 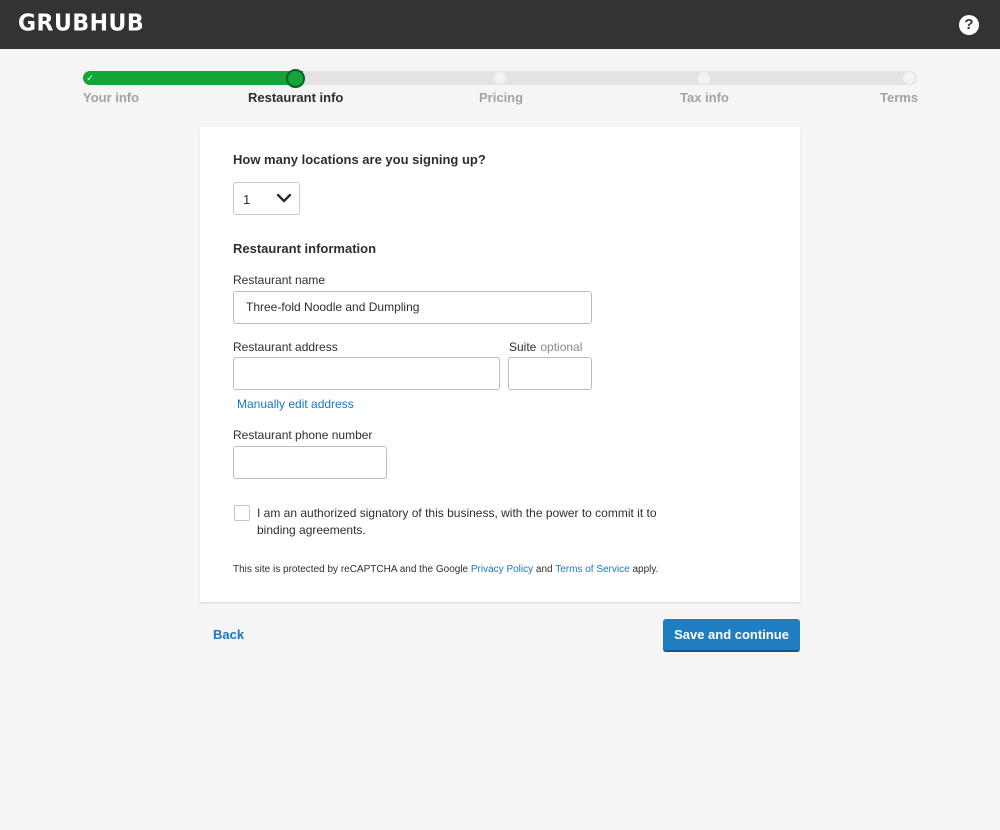 What do you see at coordinates (500, 78) in the screenshot?
I see `step-dot-pricing` at bounding box center [500, 78].